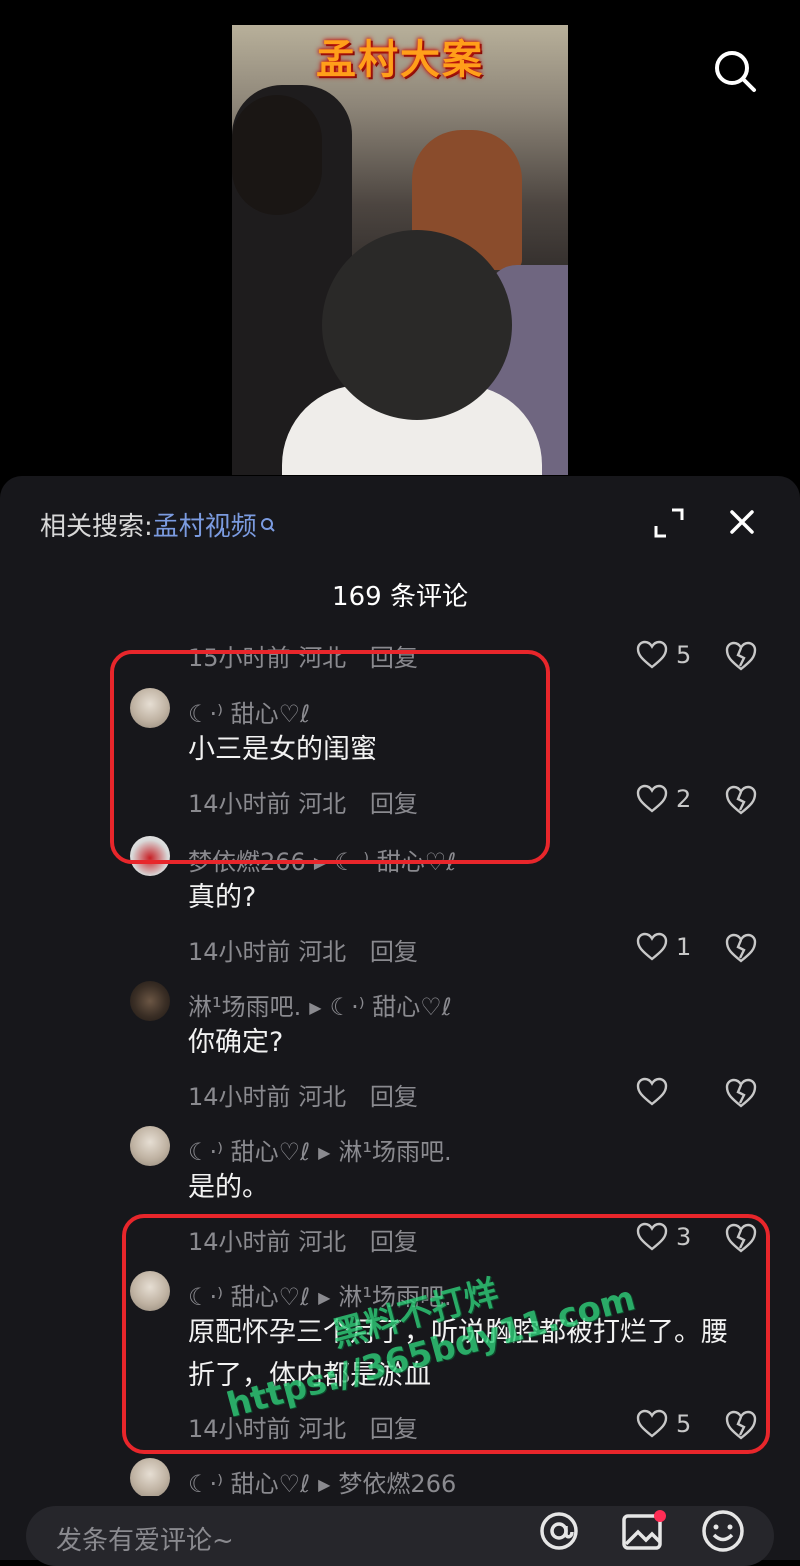 This screenshot has width=800, height=1566. What do you see at coordinates (397, 1484) in the screenshot?
I see `reply-to-name: 梦依燃266` at bounding box center [397, 1484].